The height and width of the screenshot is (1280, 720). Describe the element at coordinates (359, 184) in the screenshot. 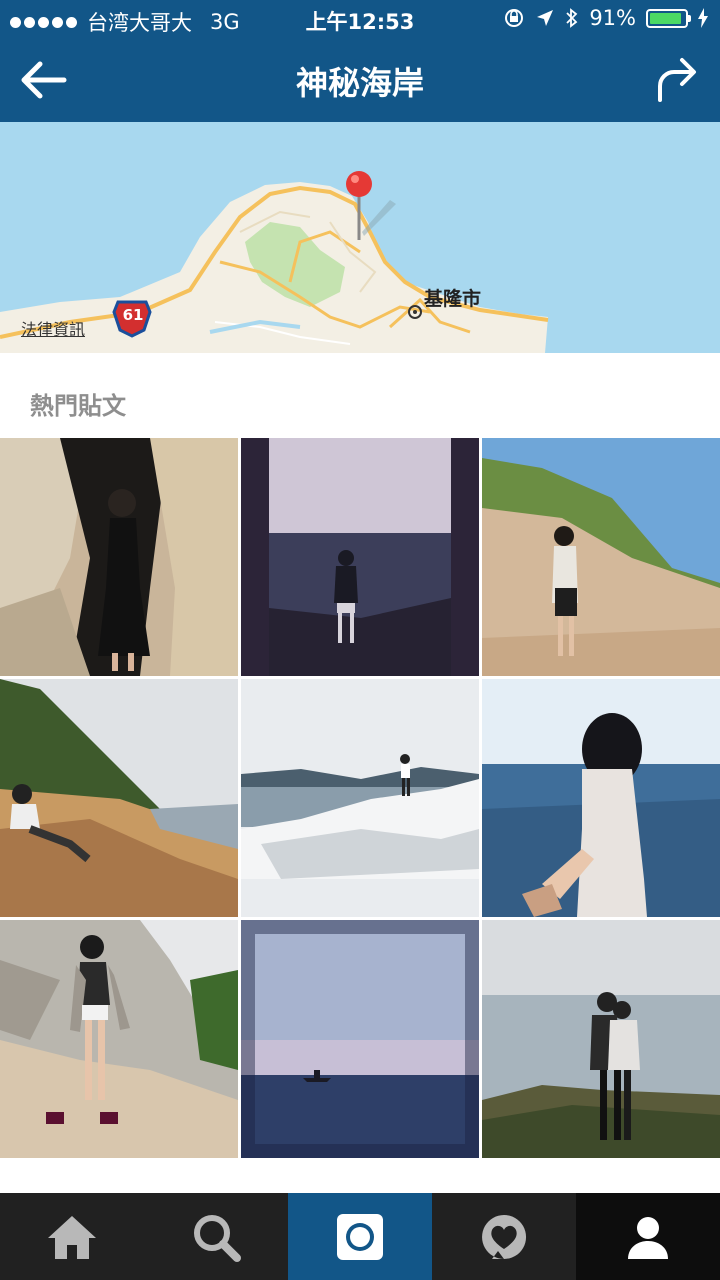

I see `location-pin-icon` at that location.